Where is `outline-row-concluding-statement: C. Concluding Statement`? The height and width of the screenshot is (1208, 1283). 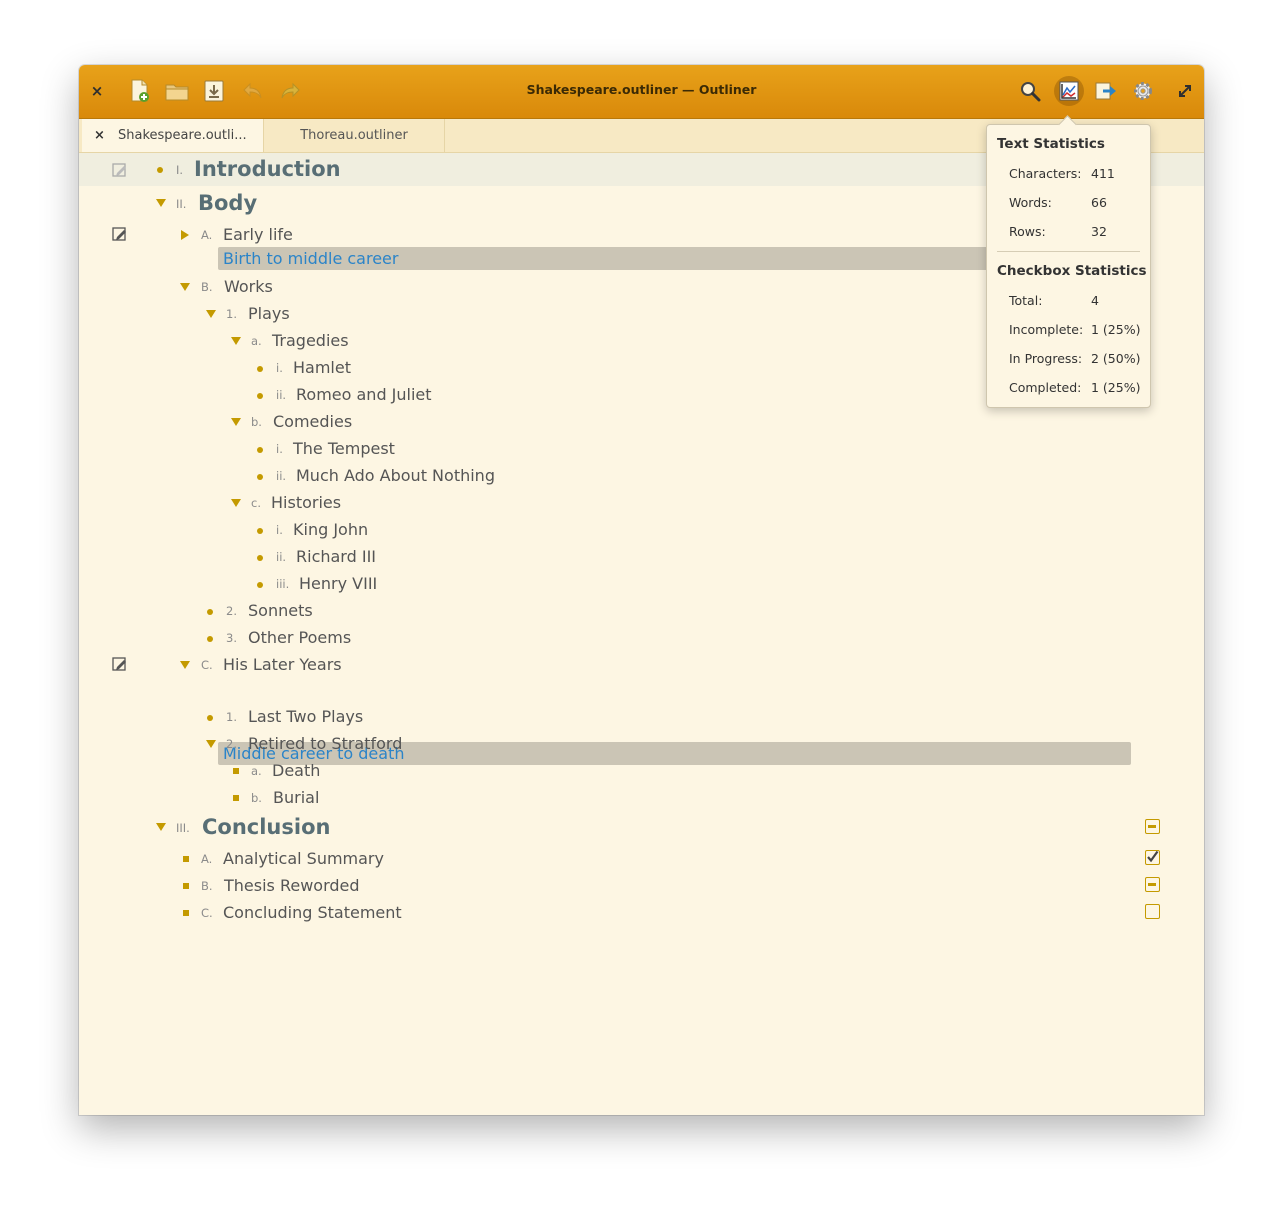
outline-row-concluding-statement: C. Concluding Statement is located at coordinates (641, 913).